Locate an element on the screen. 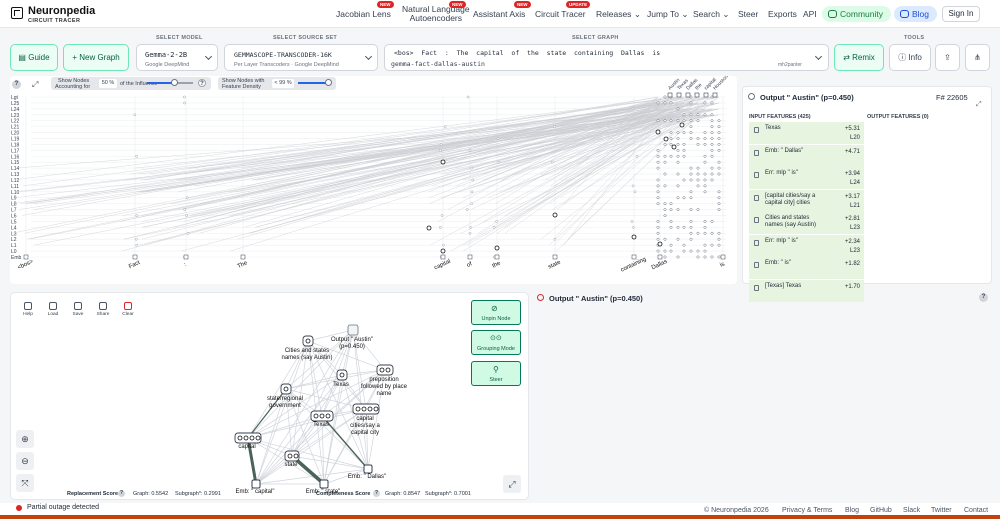 The image size is (1000, 519). input-feature-row: Texas +5.31 L20 is located at coordinates (806, 133).